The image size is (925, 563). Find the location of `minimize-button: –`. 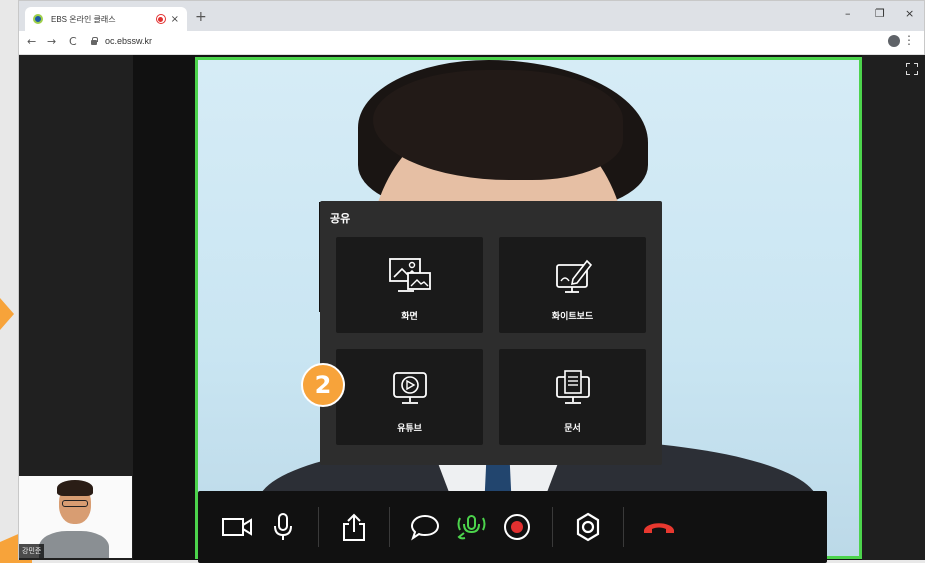

minimize-button: – is located at coordinates (848, 13).